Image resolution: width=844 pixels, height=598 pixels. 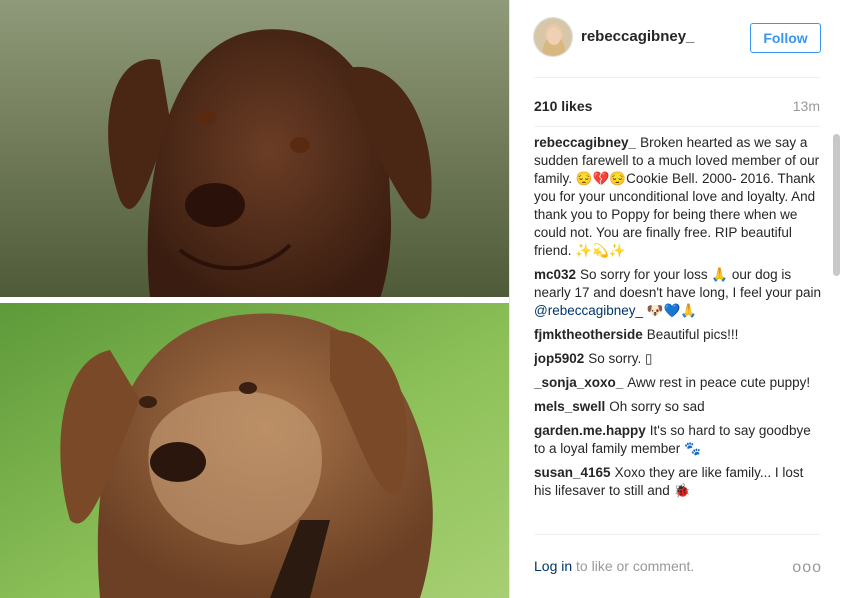 I want to click on login-prompt-text: to like or comment., so click(x=633, y=566).